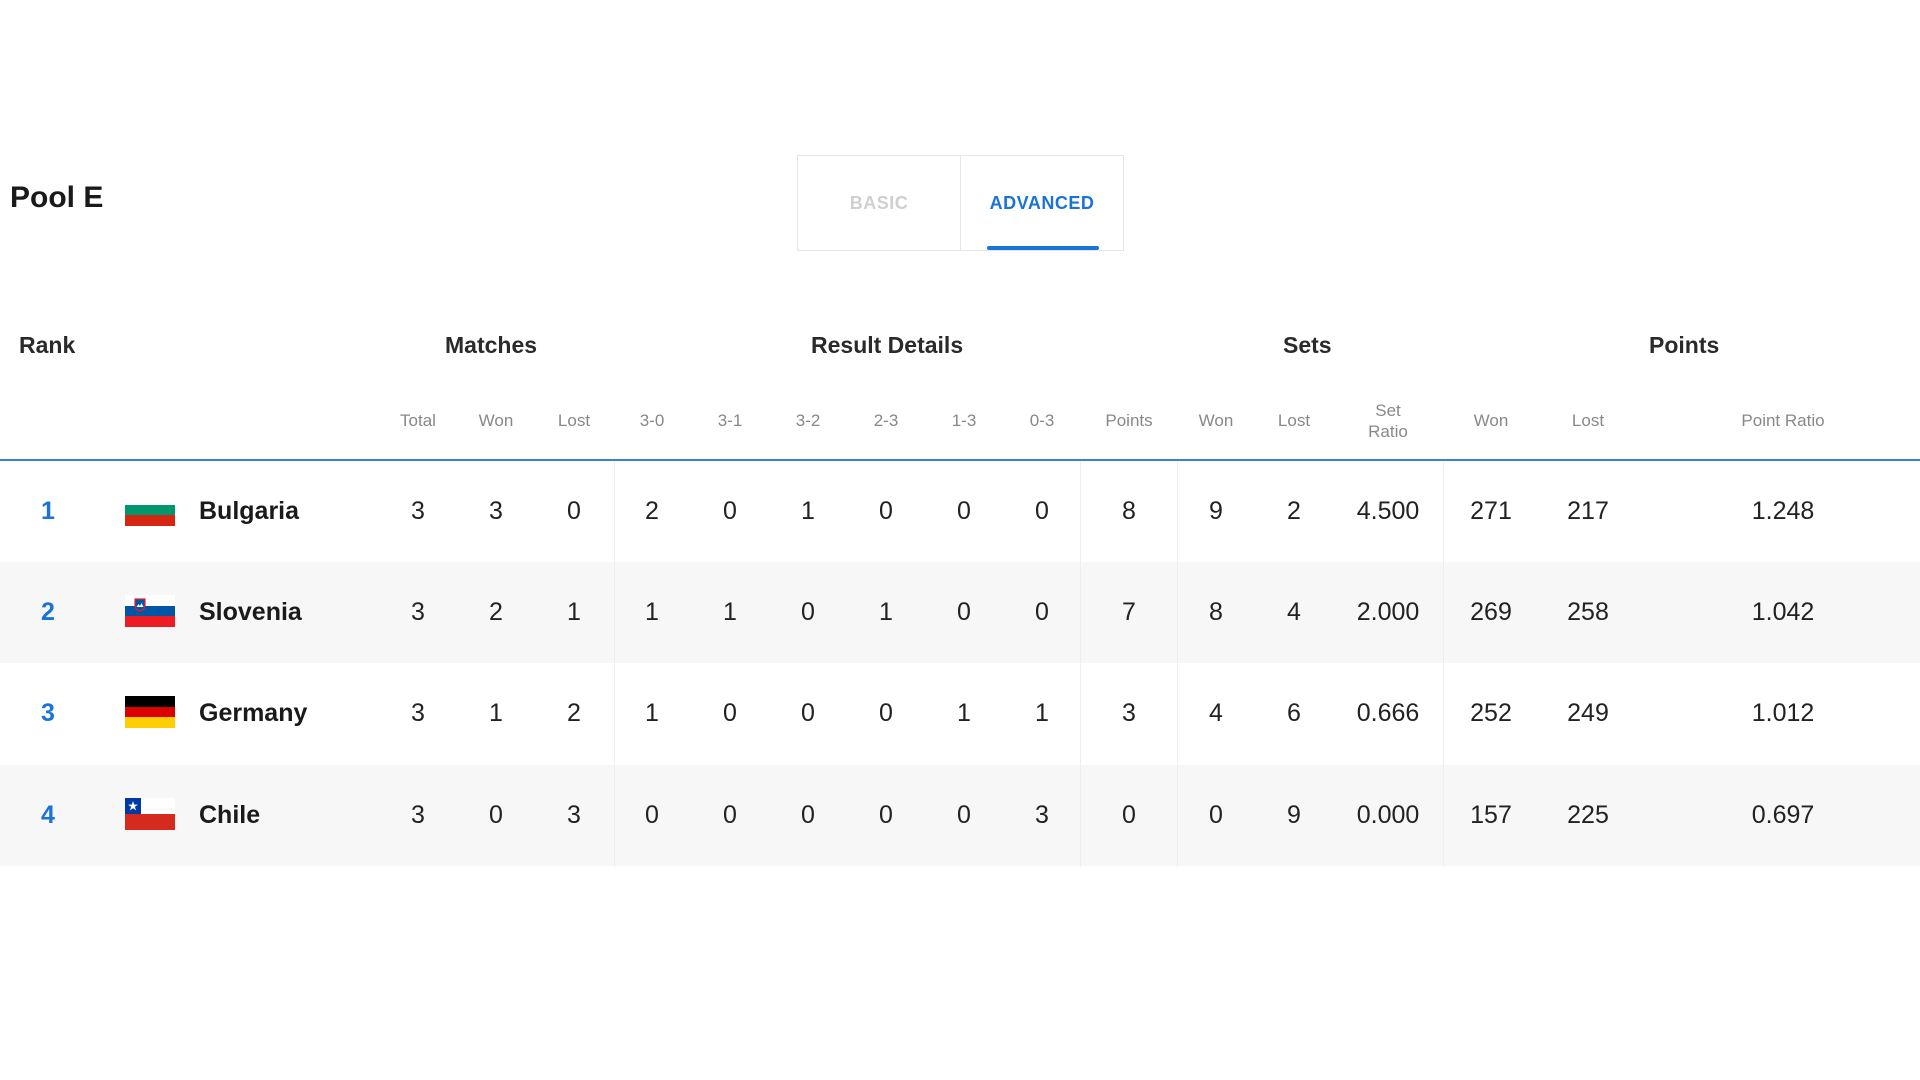 This screenshot has height=1080, width=1920. What do you see at coordinates (1129, 612) in the screenshot?
I see `points-cell: 7` at bounding box center [1129, 612].